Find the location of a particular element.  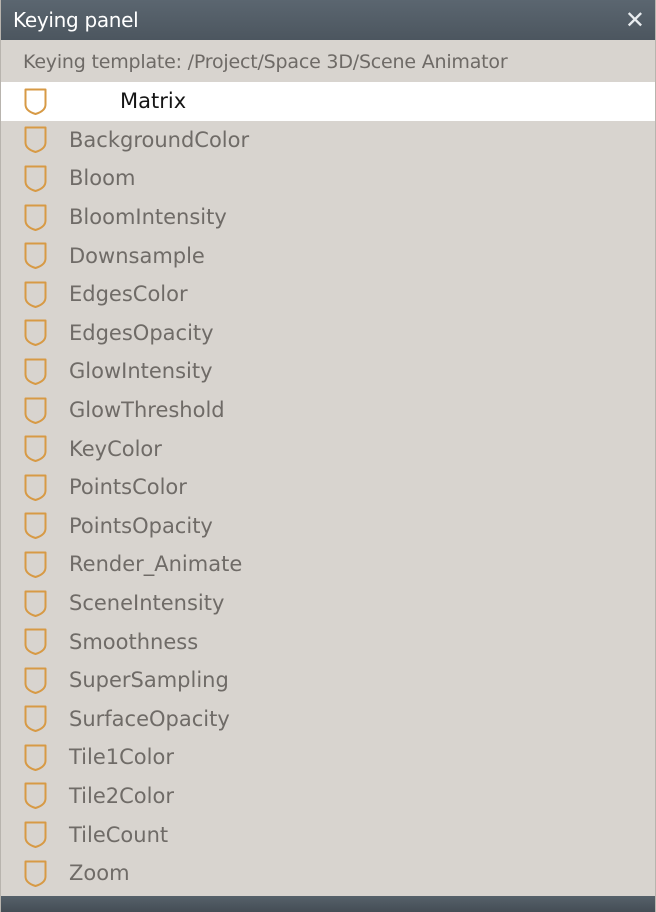

list-item-label: Tile1Color is located at coordinates (121, 757).